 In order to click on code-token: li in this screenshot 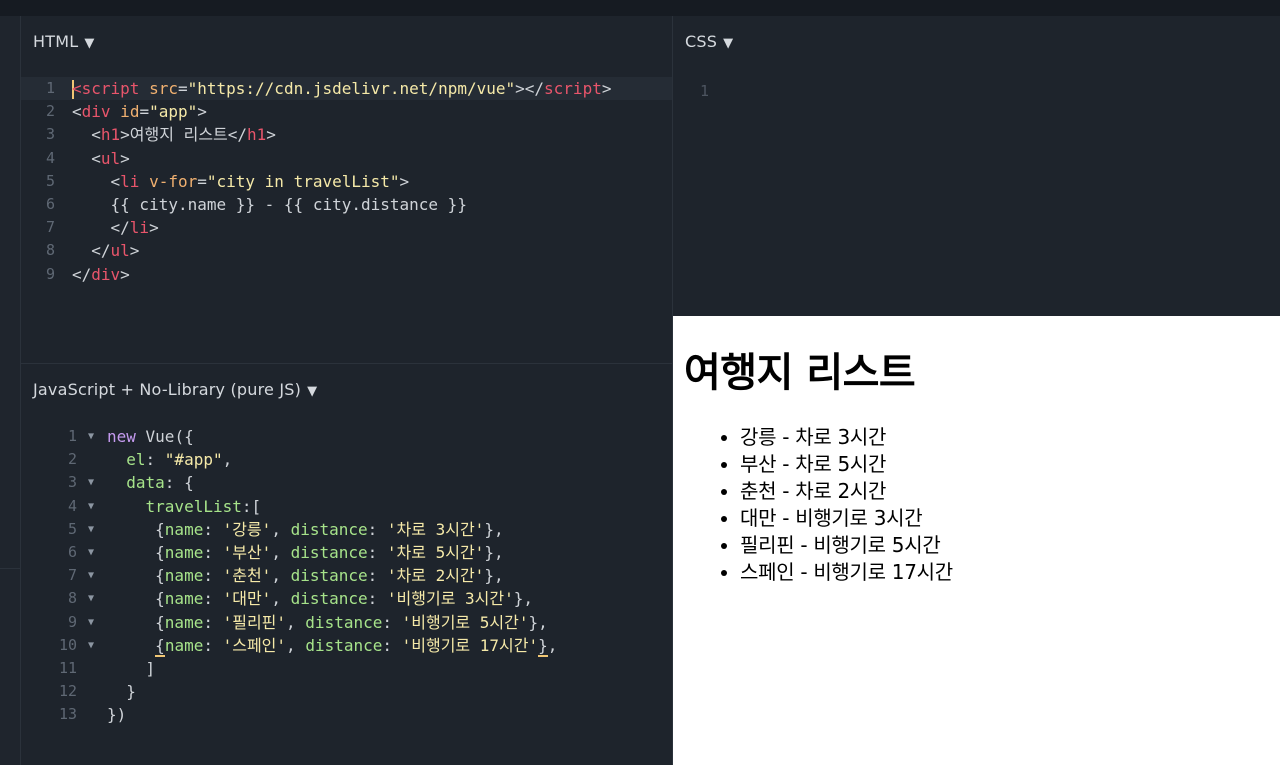, I will do `click(139, 228)`.